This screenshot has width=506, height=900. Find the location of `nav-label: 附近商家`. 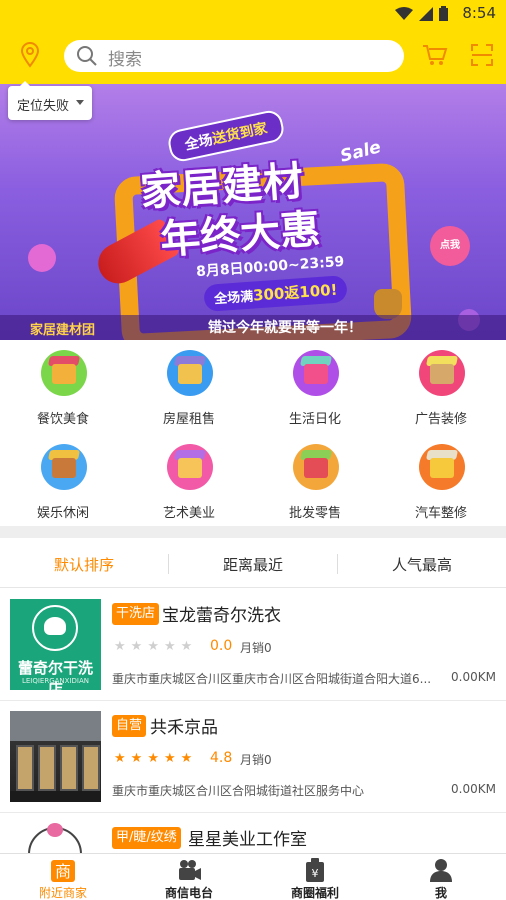

nav-label: 附近商家 is located at coordinates (62, 893).